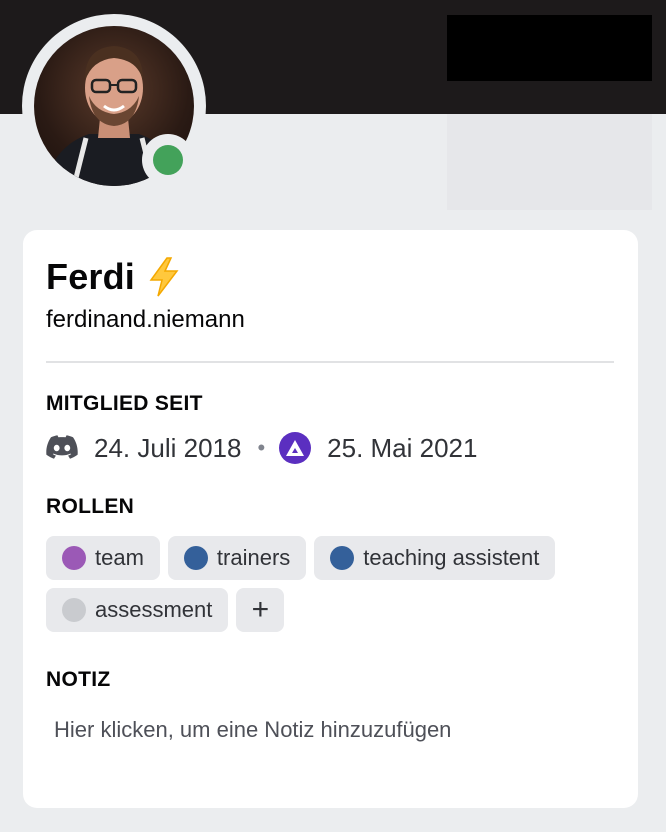 This screenshot has height=832, width=666. I want to click on note-input: Hier klicken, um eine Notiz hinzuzufügen, so click(252, 730).